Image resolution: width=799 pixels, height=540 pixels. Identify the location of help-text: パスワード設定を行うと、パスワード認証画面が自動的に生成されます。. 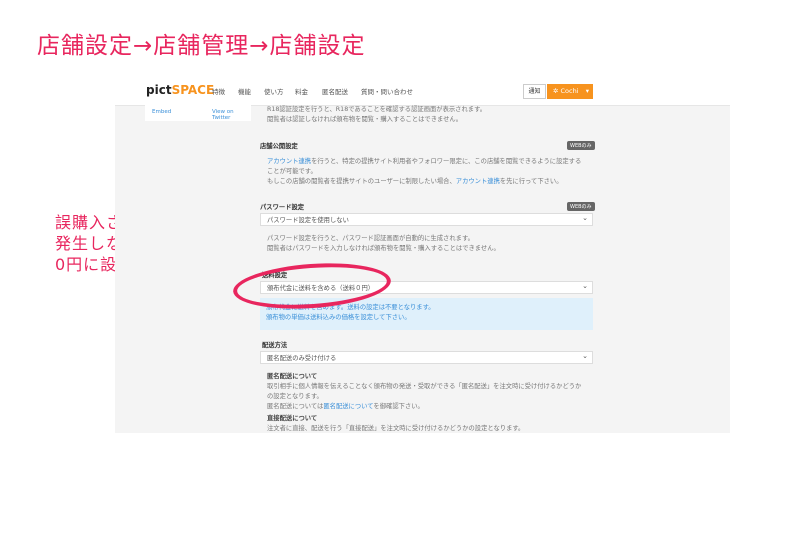
(370, 238).